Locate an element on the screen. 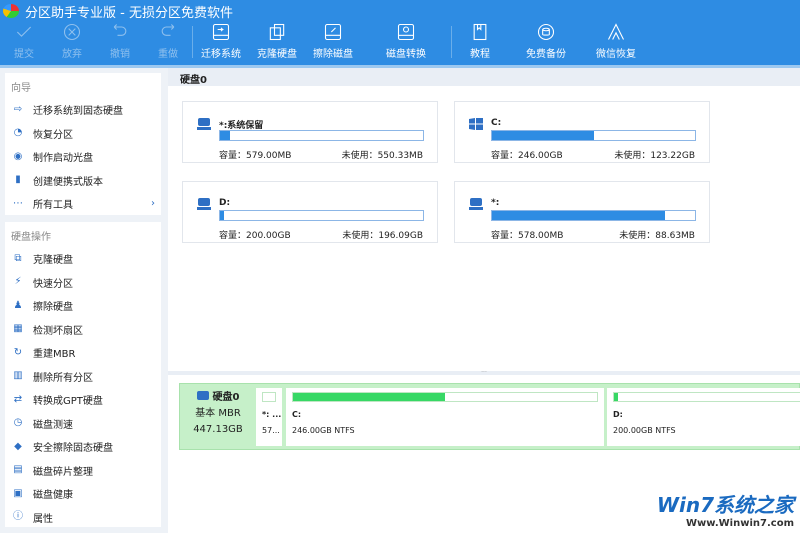 Image resolution: width=800 pixels, height=533 pixels. toolbar-button-4: 迁移系统 is located at coordinates (221, 43).